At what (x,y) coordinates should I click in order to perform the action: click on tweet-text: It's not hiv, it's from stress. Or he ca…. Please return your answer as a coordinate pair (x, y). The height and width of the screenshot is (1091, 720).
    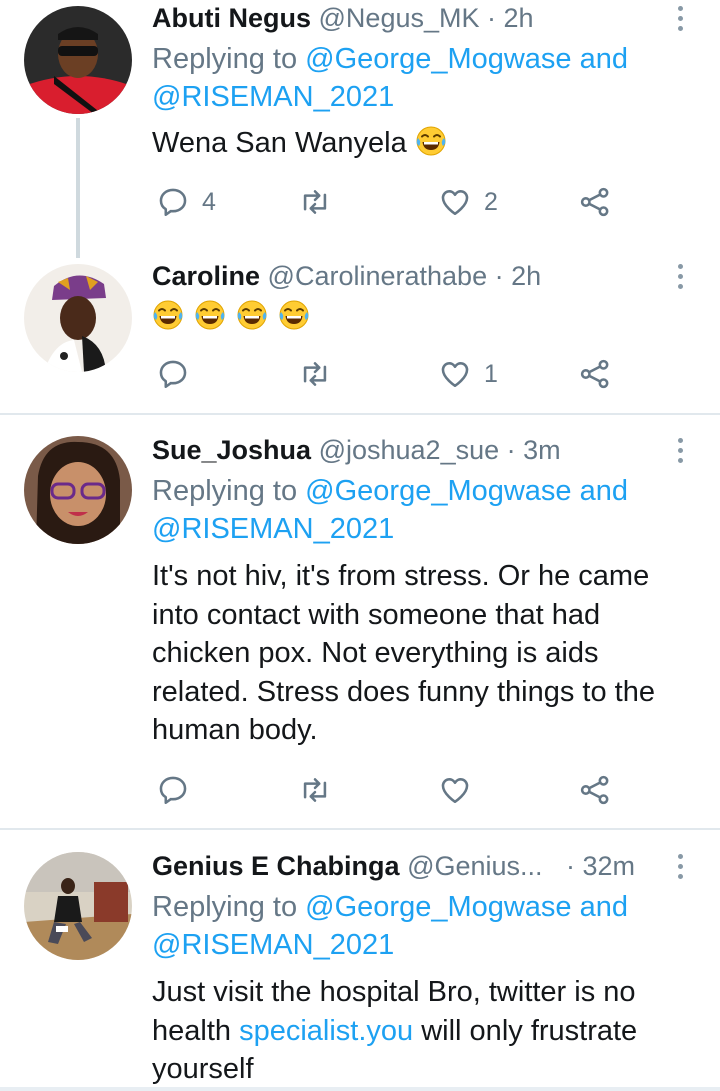
    Looking at the image, I should click on (422, 653).